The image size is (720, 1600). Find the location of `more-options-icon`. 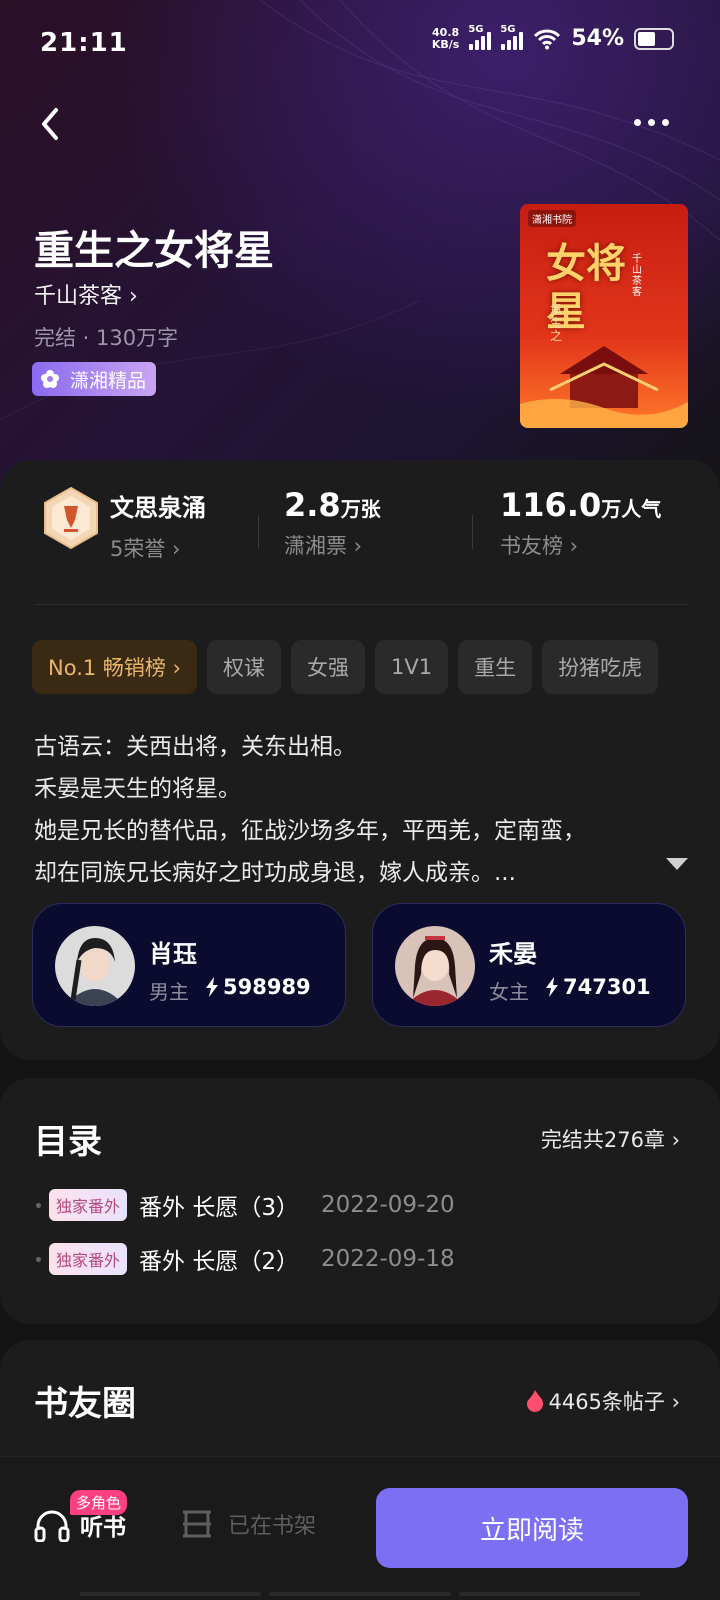

more-options-icon is located at coordinates (659, 122).